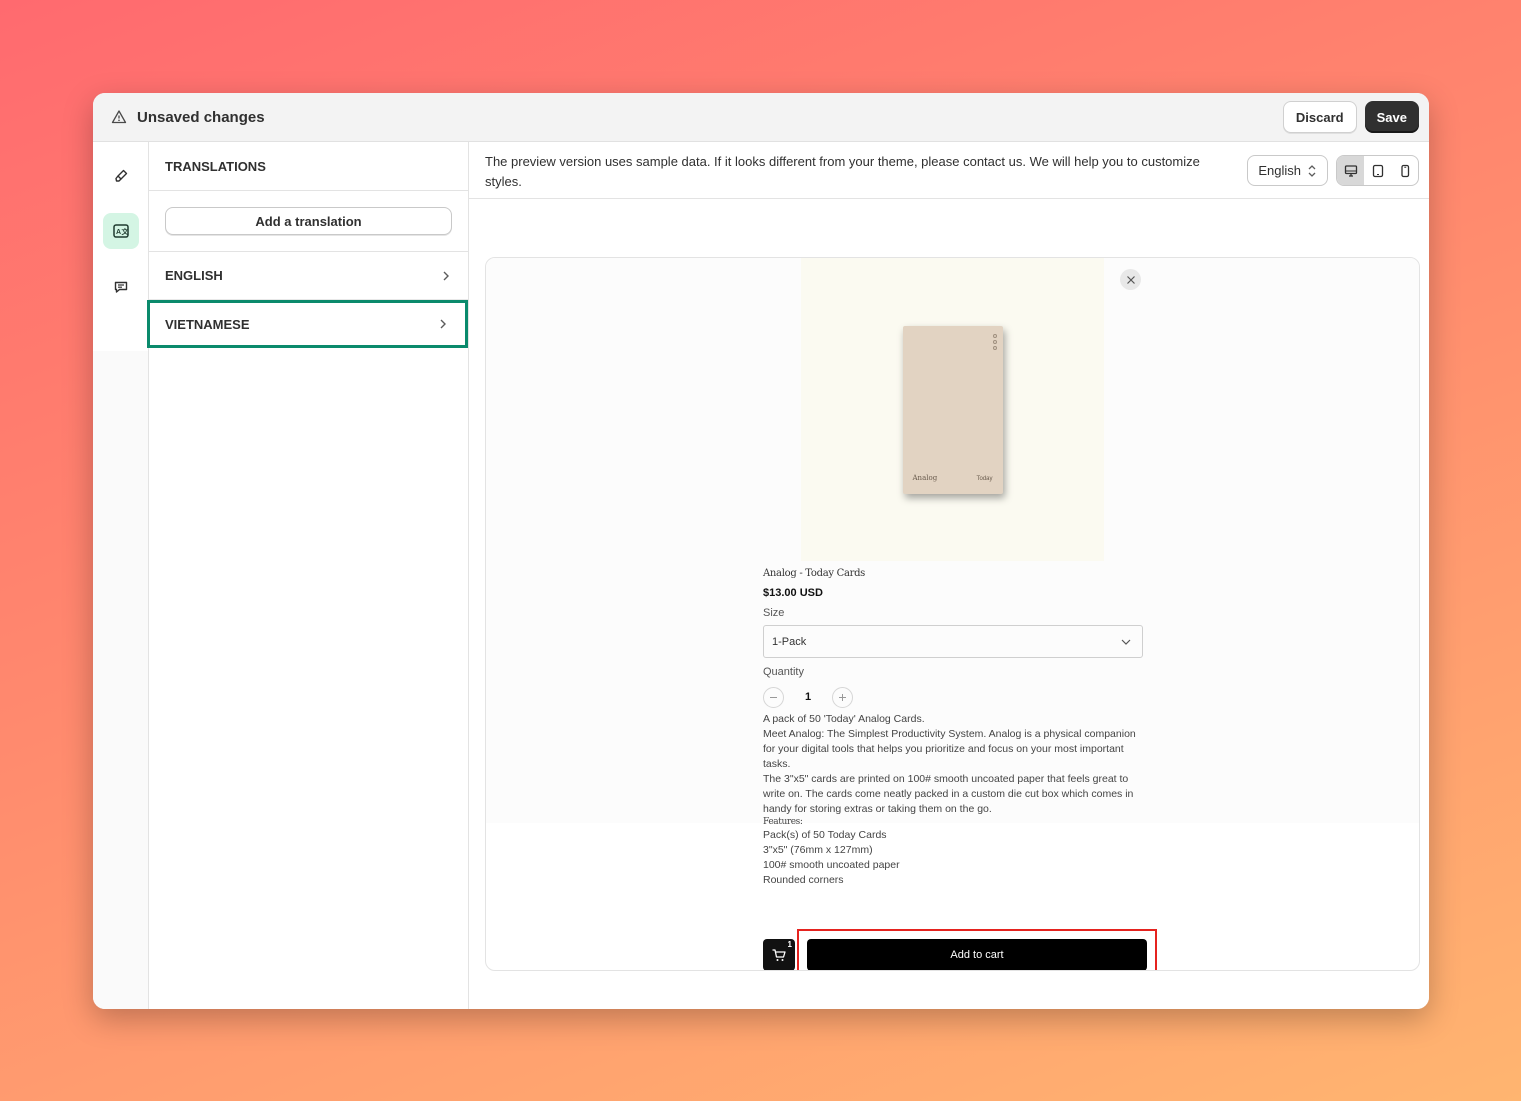 This screenshot has height=1101, width=1521. I want to click on desktop-view-button, so click(1350, 170).